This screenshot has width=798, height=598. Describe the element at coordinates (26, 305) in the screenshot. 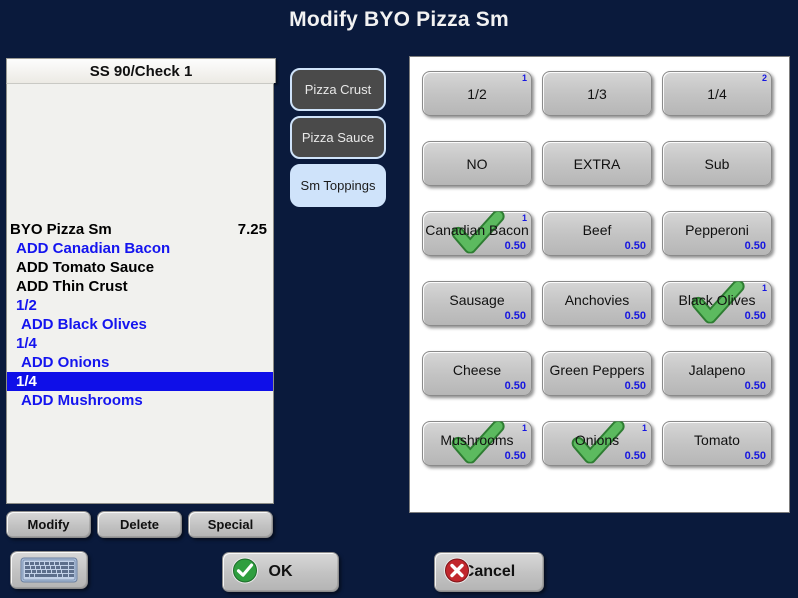

I see `check-item-text: 1/2` at that location.